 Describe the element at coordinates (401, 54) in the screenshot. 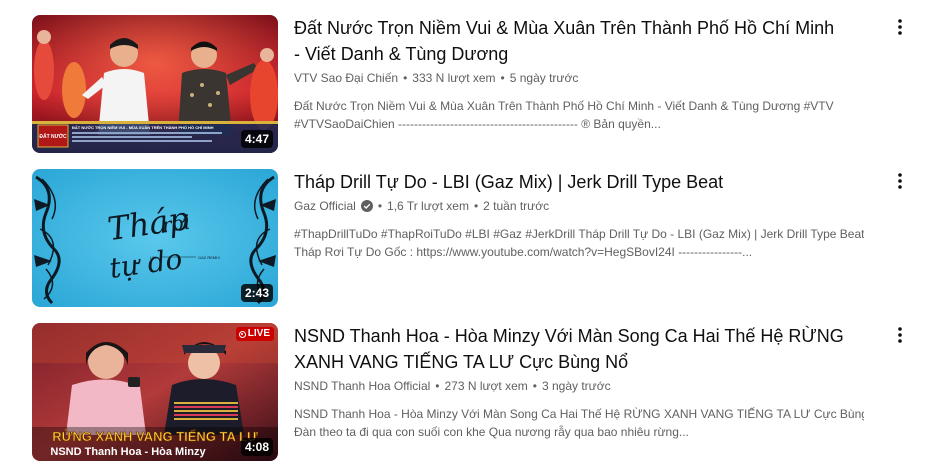

I see `video-title-line: - Viết Danh & Tùng Dương` at that location.